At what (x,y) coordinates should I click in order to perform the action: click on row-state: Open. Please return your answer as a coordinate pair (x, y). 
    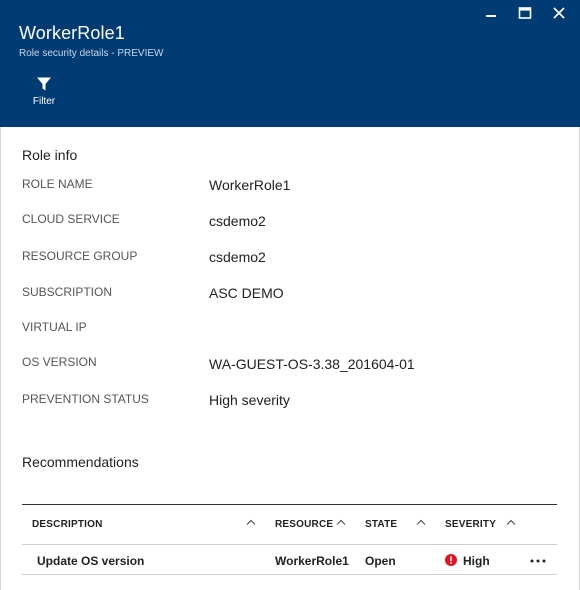
    Looking at the image, I should click on (380, 561).